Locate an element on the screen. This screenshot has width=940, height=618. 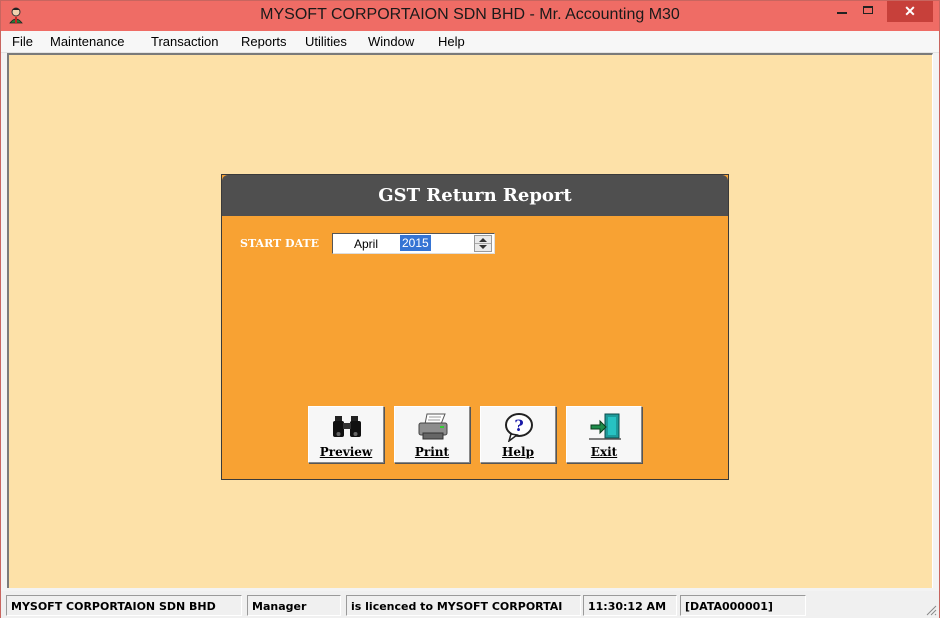
exit-button-label: Exit is located at coordinates (604, 452).